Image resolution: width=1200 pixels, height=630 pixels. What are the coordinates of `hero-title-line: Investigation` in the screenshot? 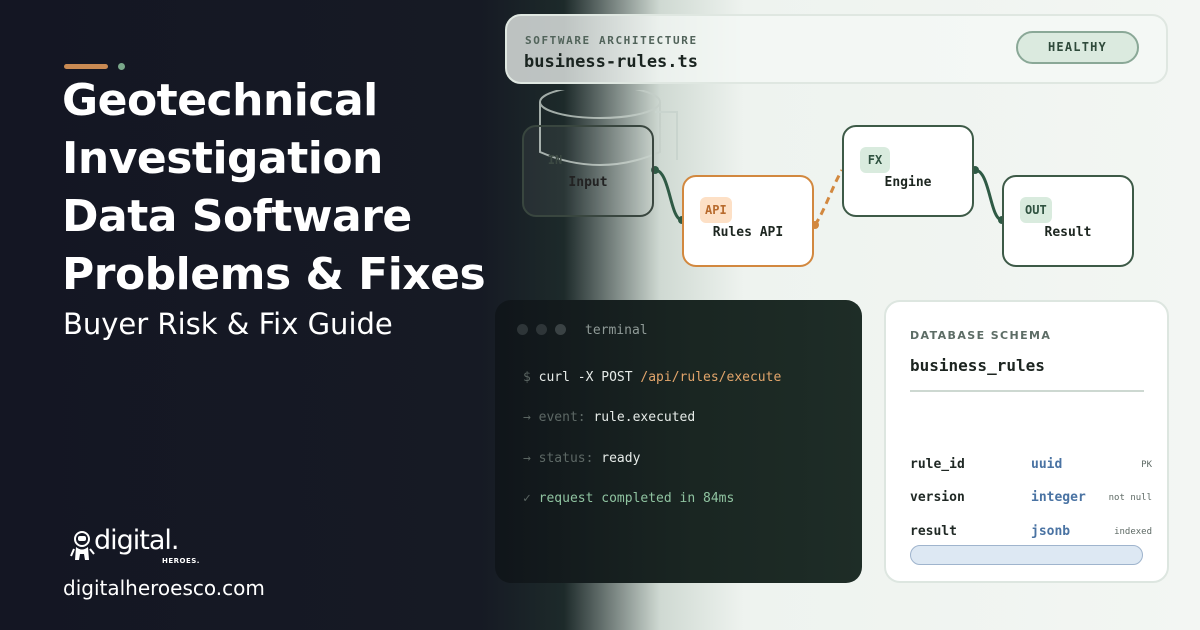 It's located at (222, 158).